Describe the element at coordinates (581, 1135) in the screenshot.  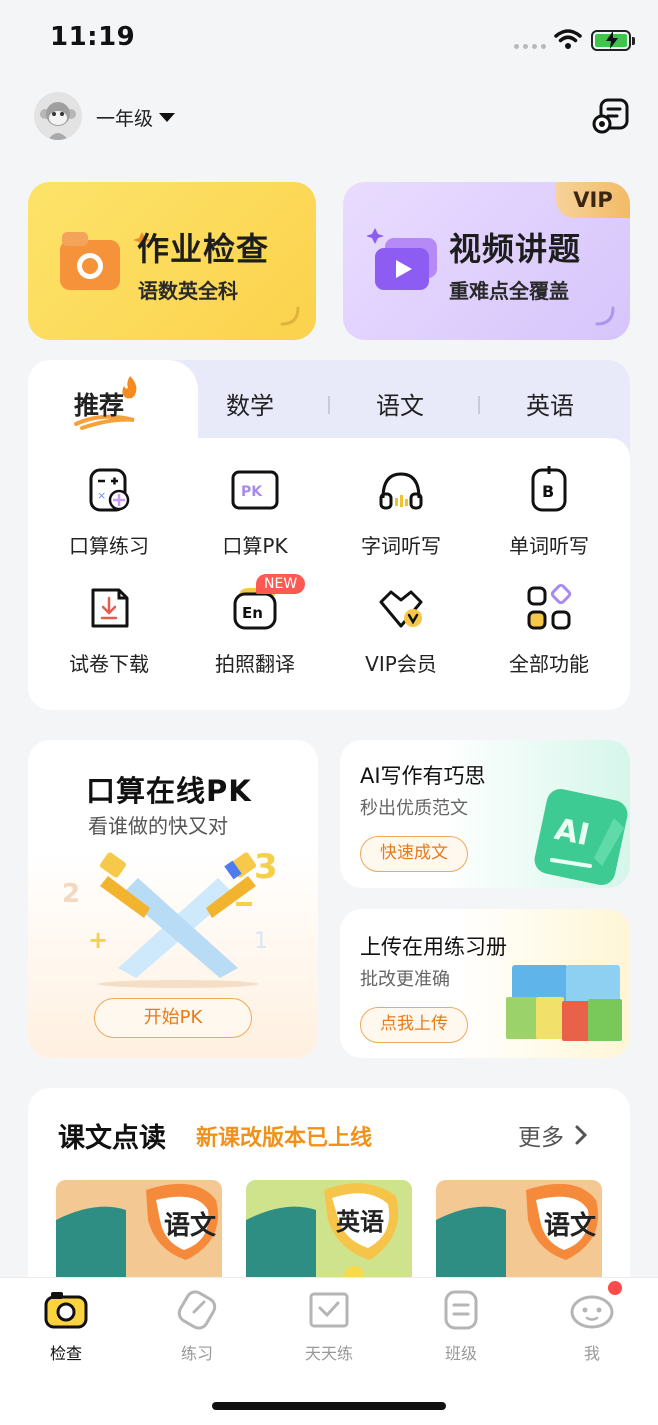
I see `chevron-right-icon` at that location.